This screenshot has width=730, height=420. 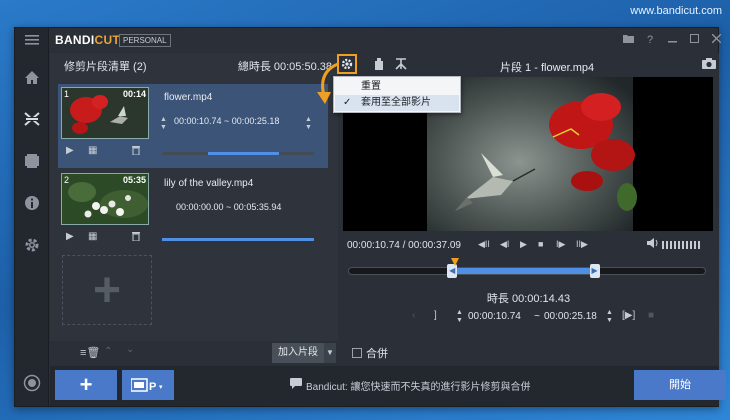 What do you see at coordinates (540, 244) in the screenshot?
I see `stop-icon: ■` at bounding box center [540, 244].